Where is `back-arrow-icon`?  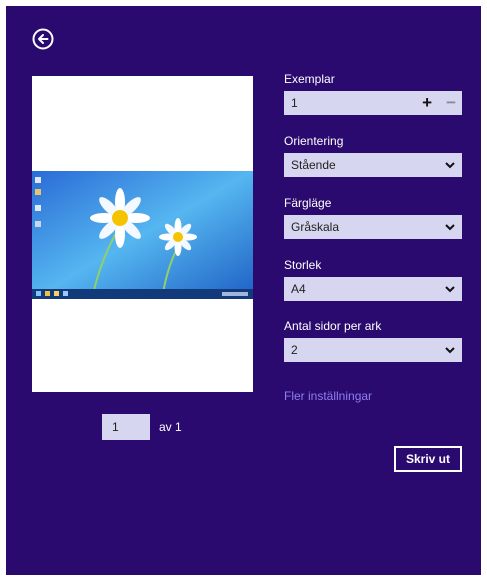 back-arrow-icon is located at coordinates (43, 39).